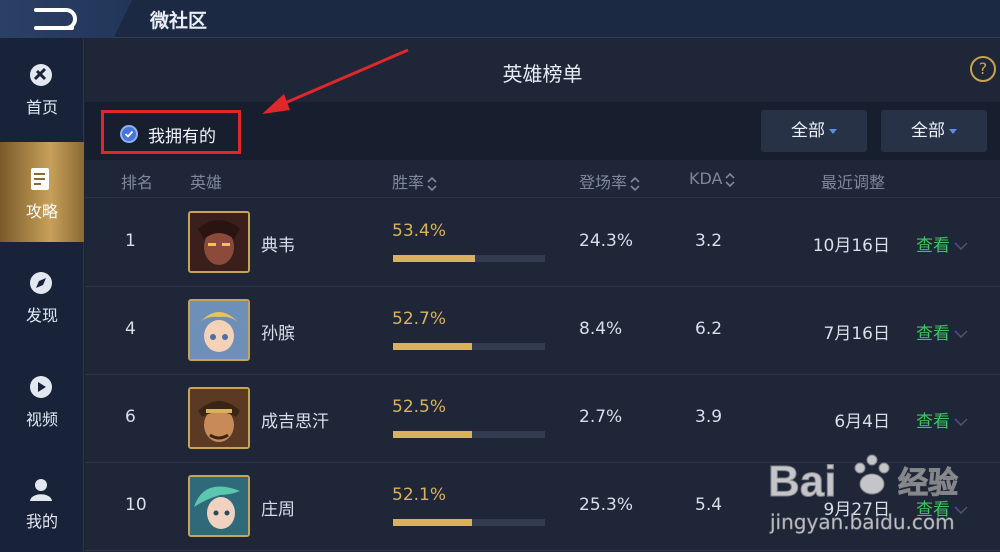  Describe the element at coordinates (419, 495) in the screenshot. I see `winrate-cell: 52.1%` at that location.